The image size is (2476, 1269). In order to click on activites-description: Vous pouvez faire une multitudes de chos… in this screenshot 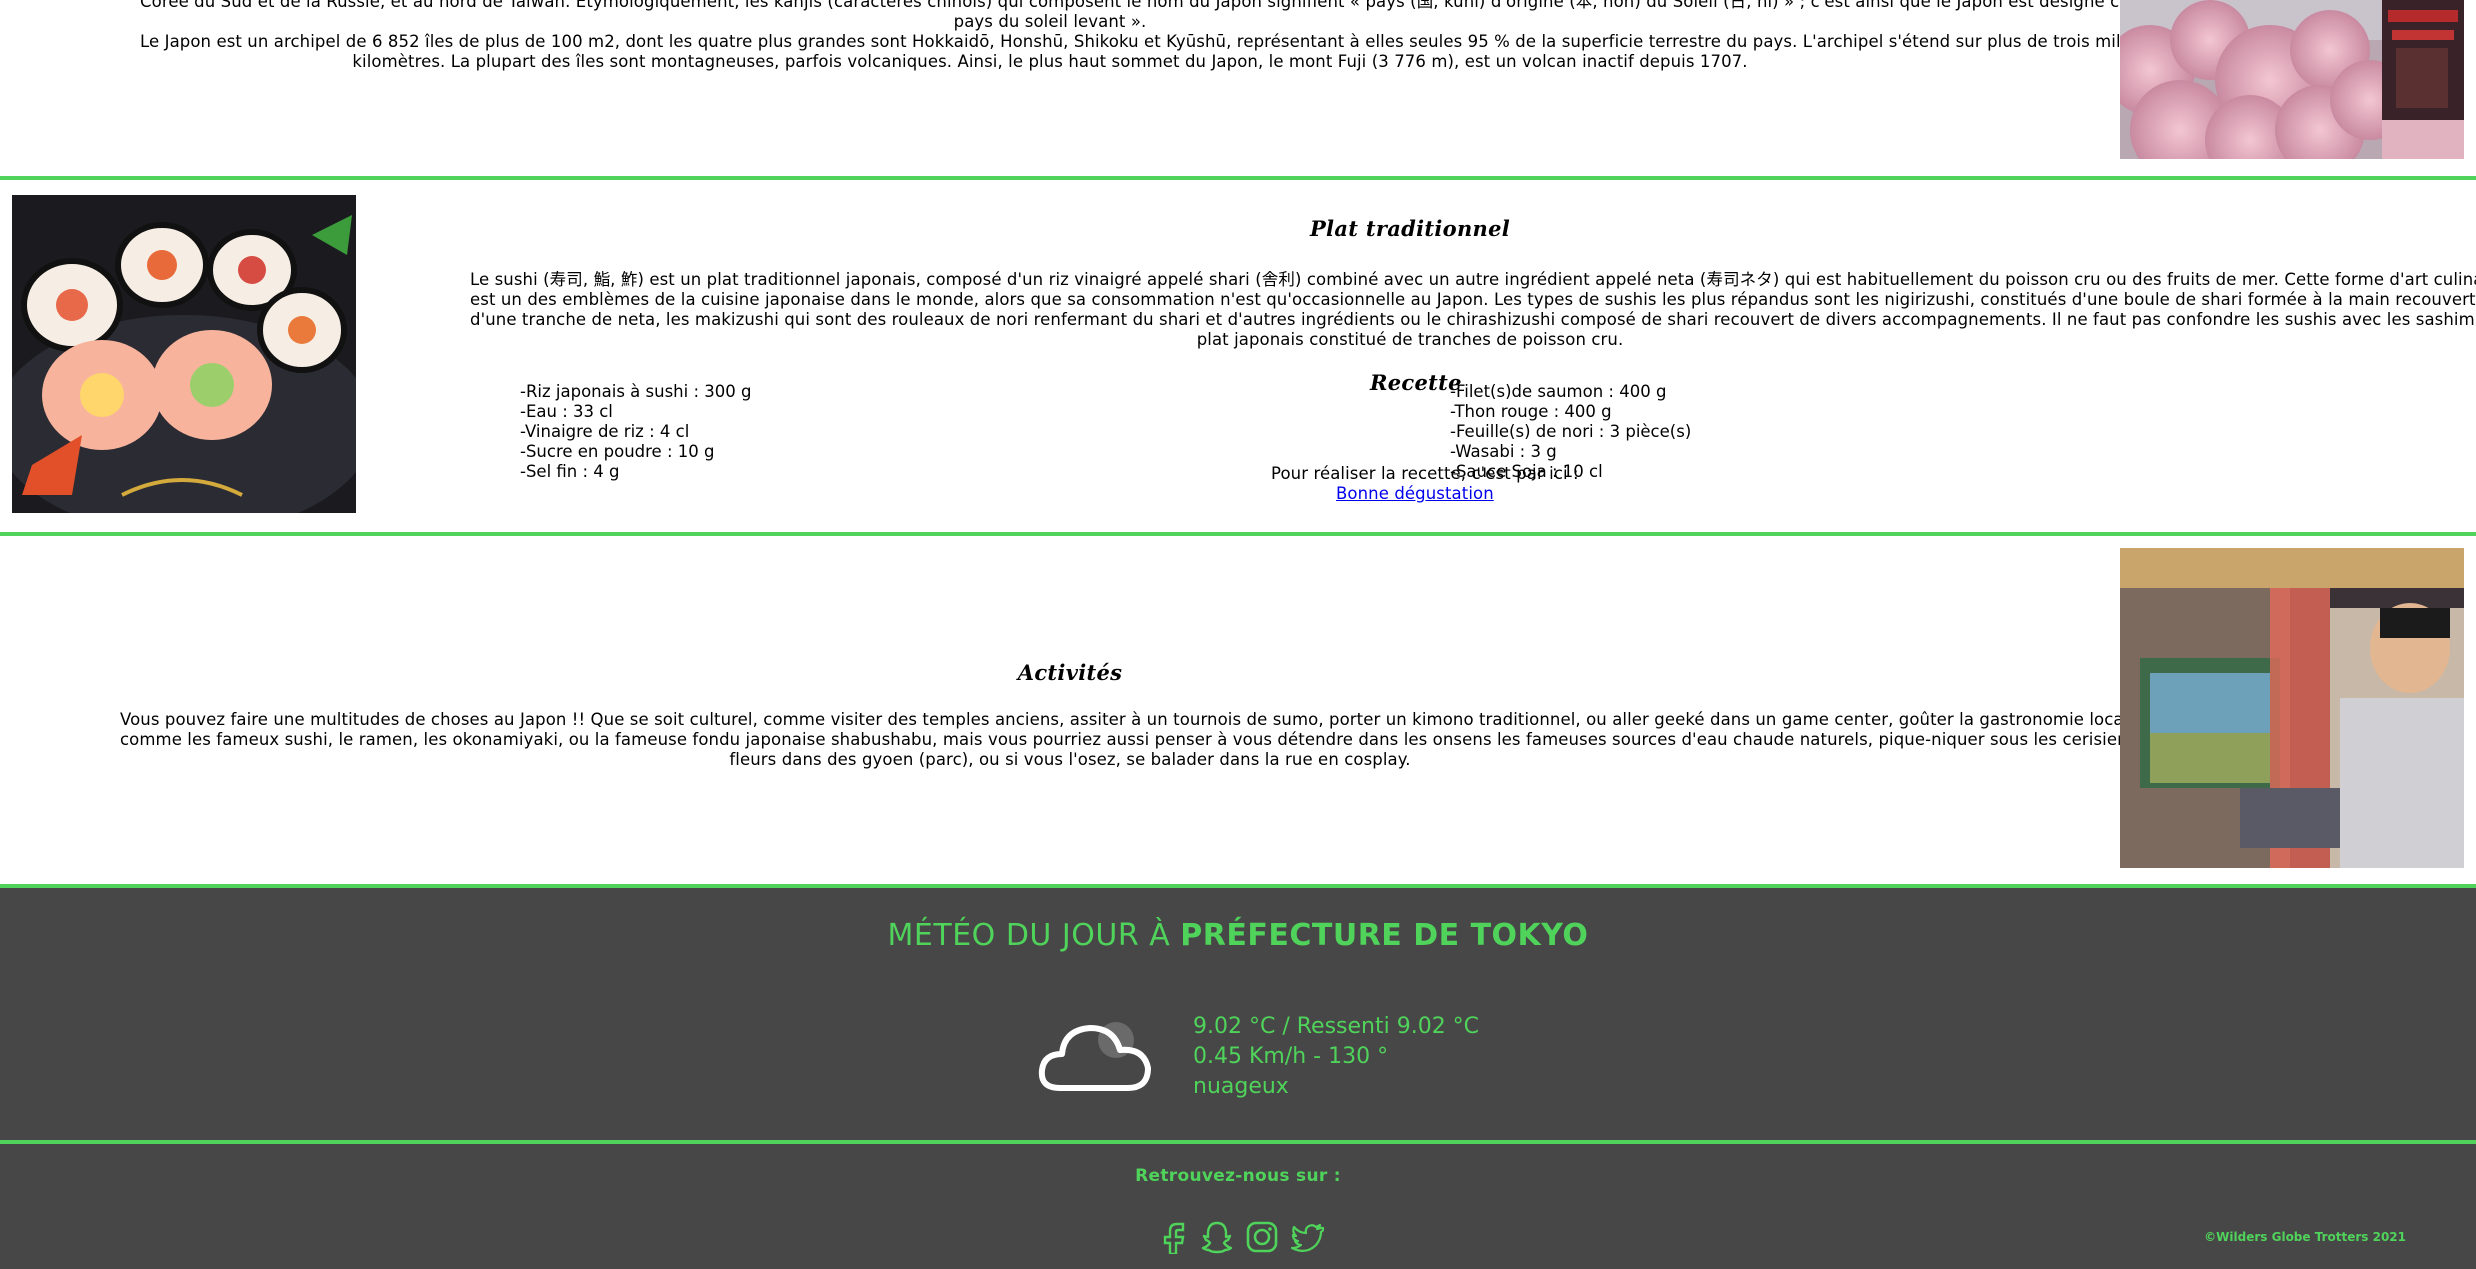, I will do `click(1139, 740)`.